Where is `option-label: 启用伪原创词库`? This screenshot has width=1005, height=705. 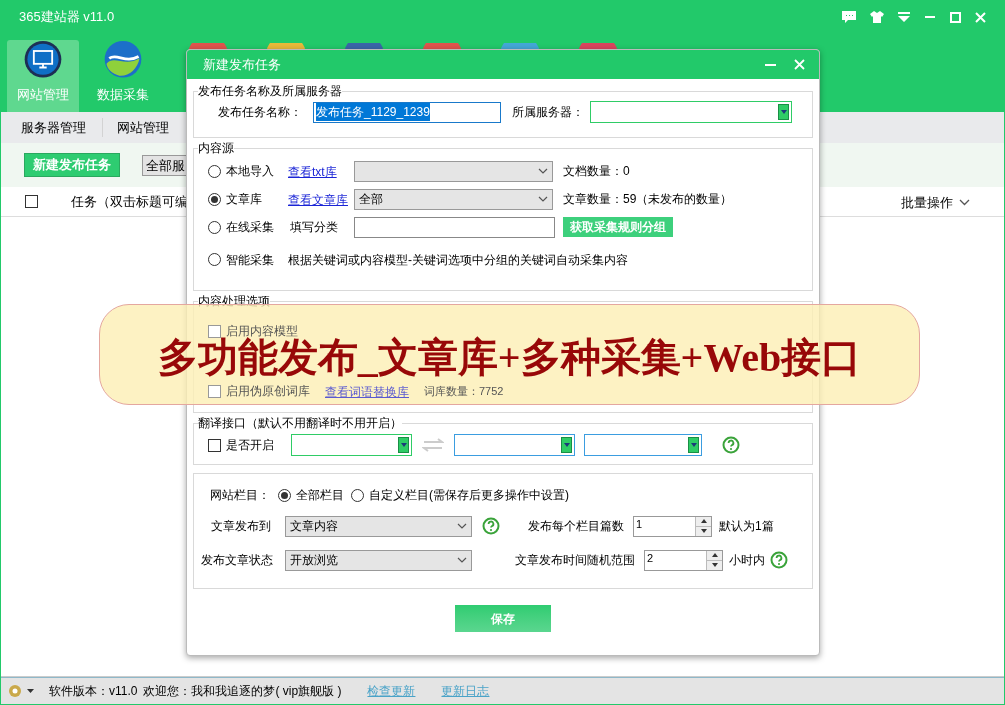
option-label: 启用伪原创词库 is located at coordinates (268, 391).